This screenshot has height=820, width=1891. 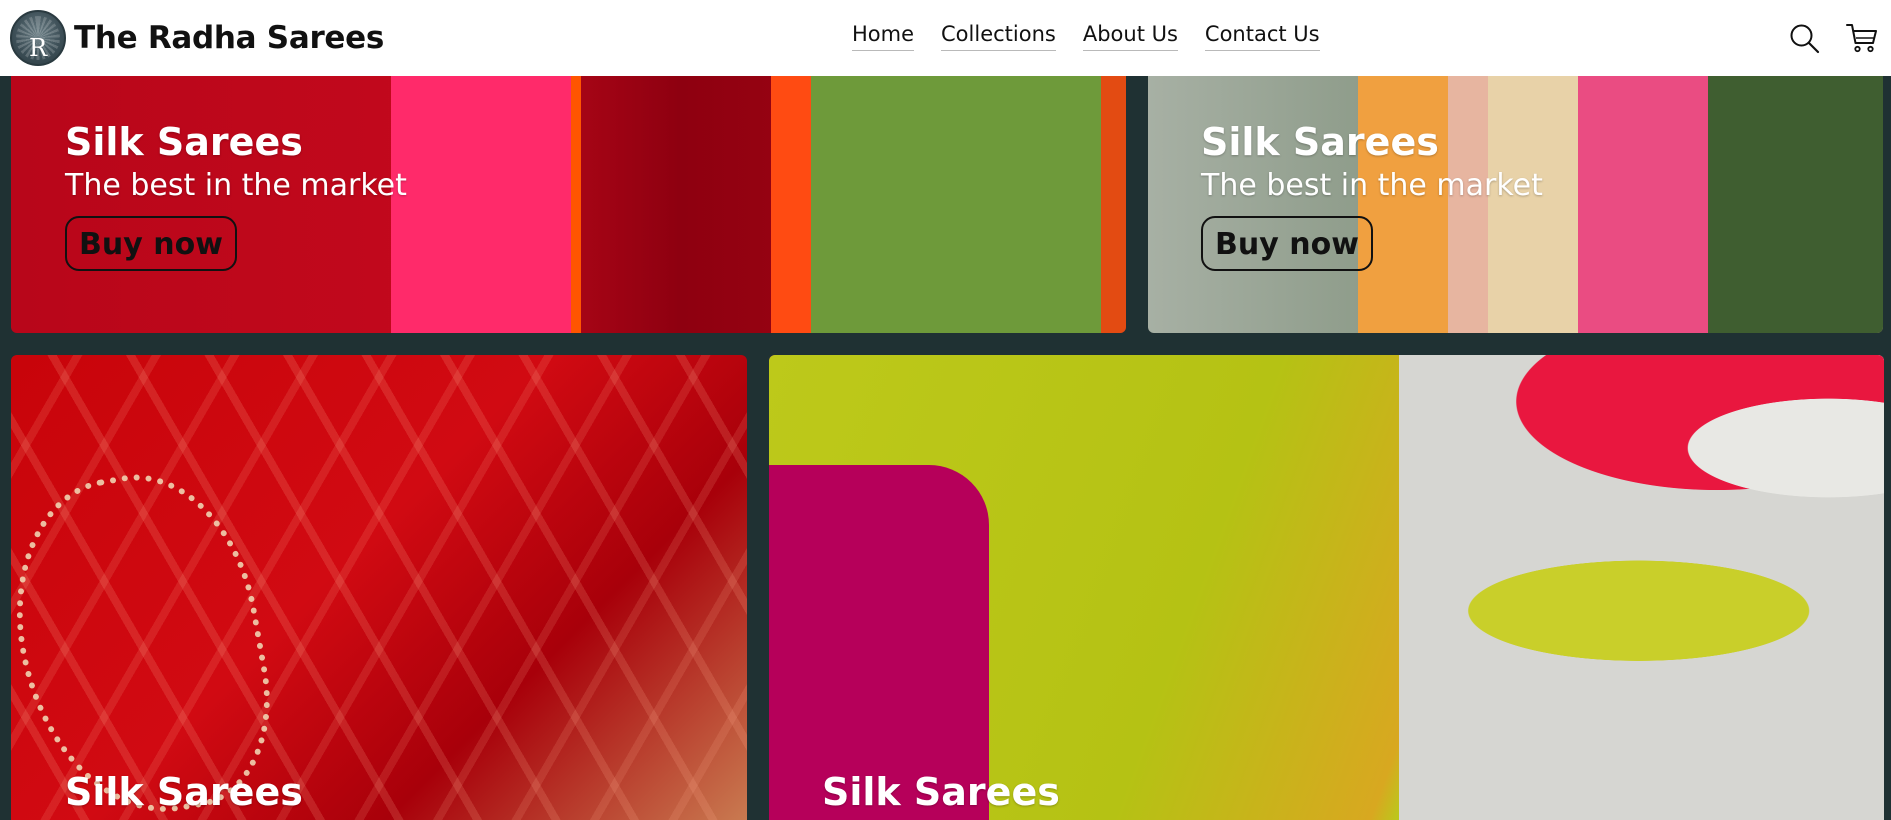 What do you see at coordinates (1833, 38) in the screenshot?
I see `header-actions` at bounding box center [1833, 38].